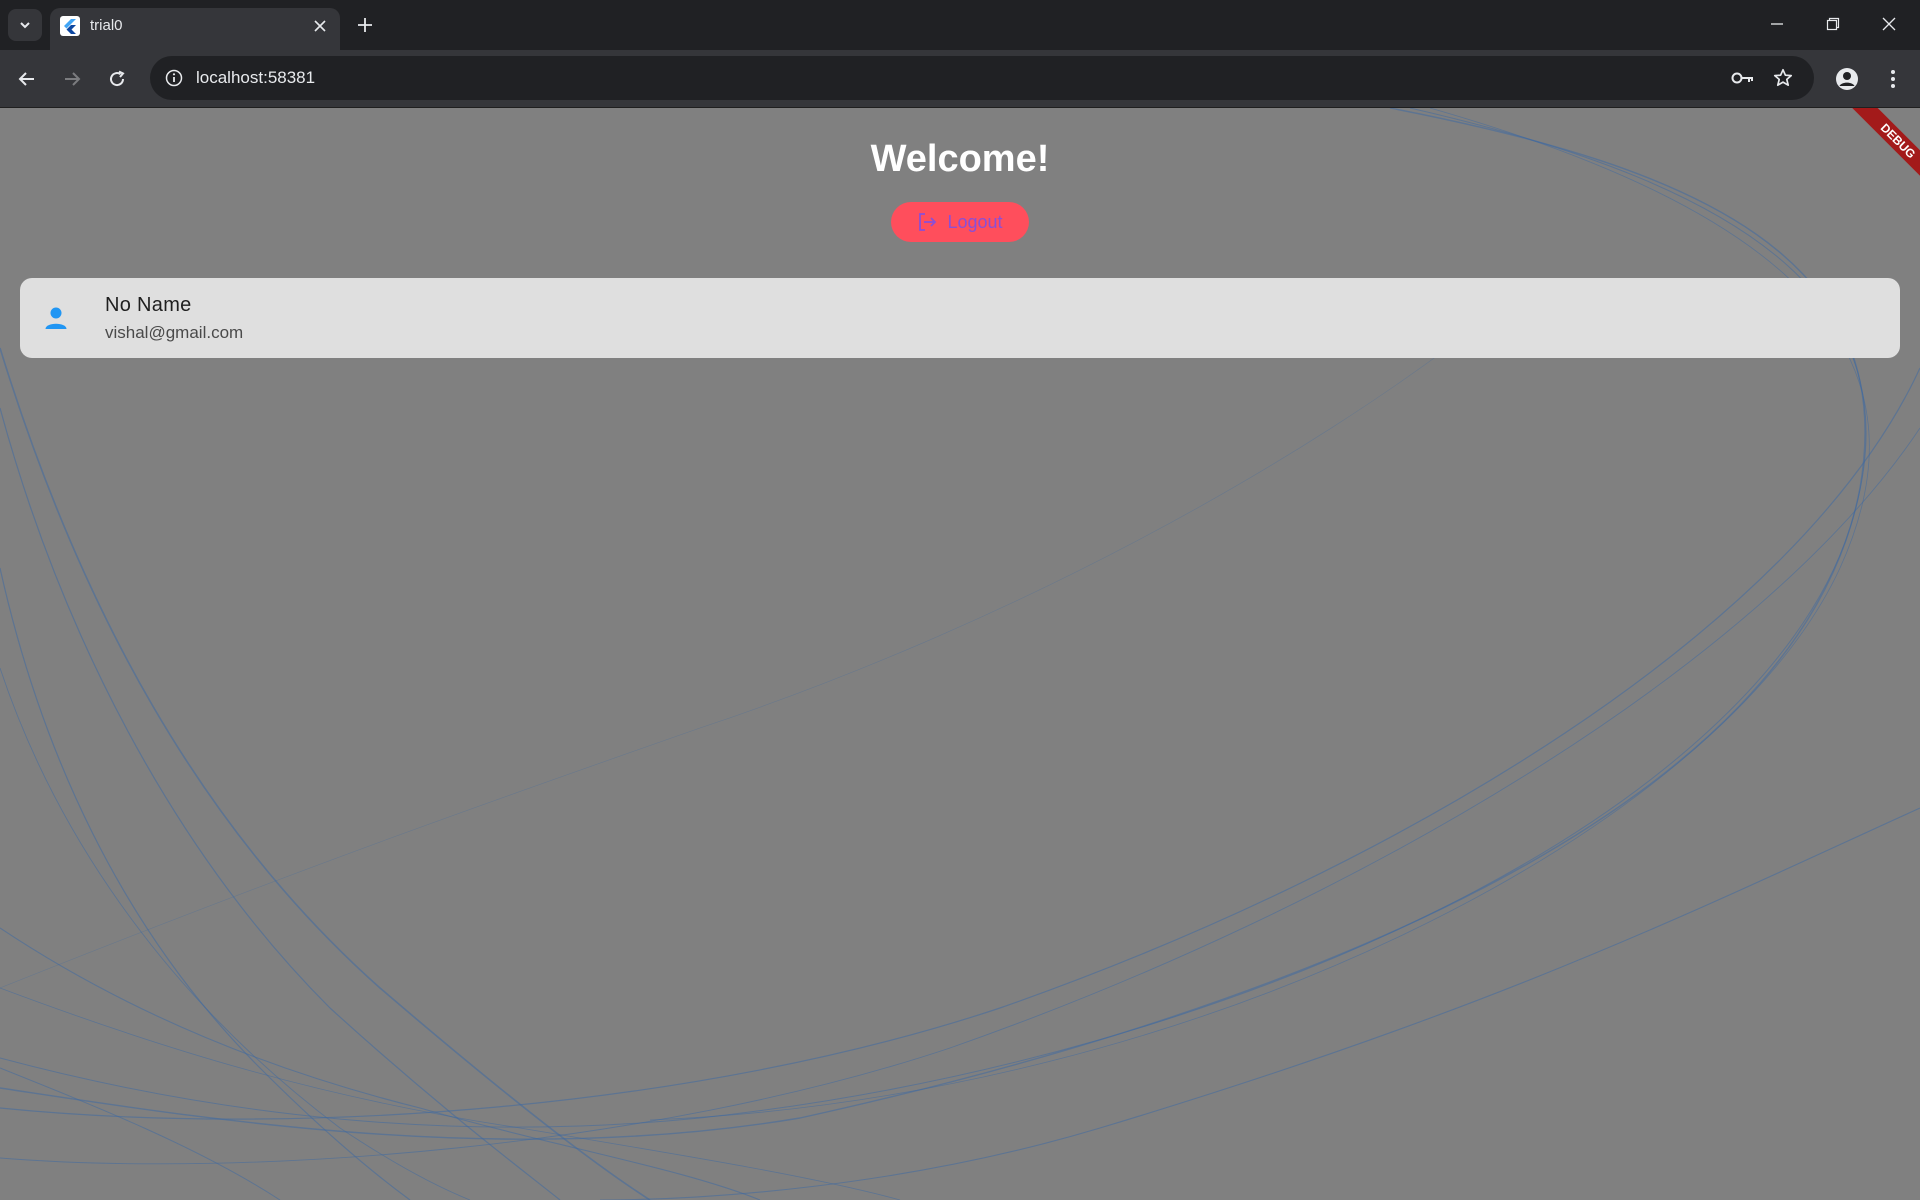 The width and height of the screenshot is (1920, 1200). I want to click on close-tab-button, so click(320, 26).